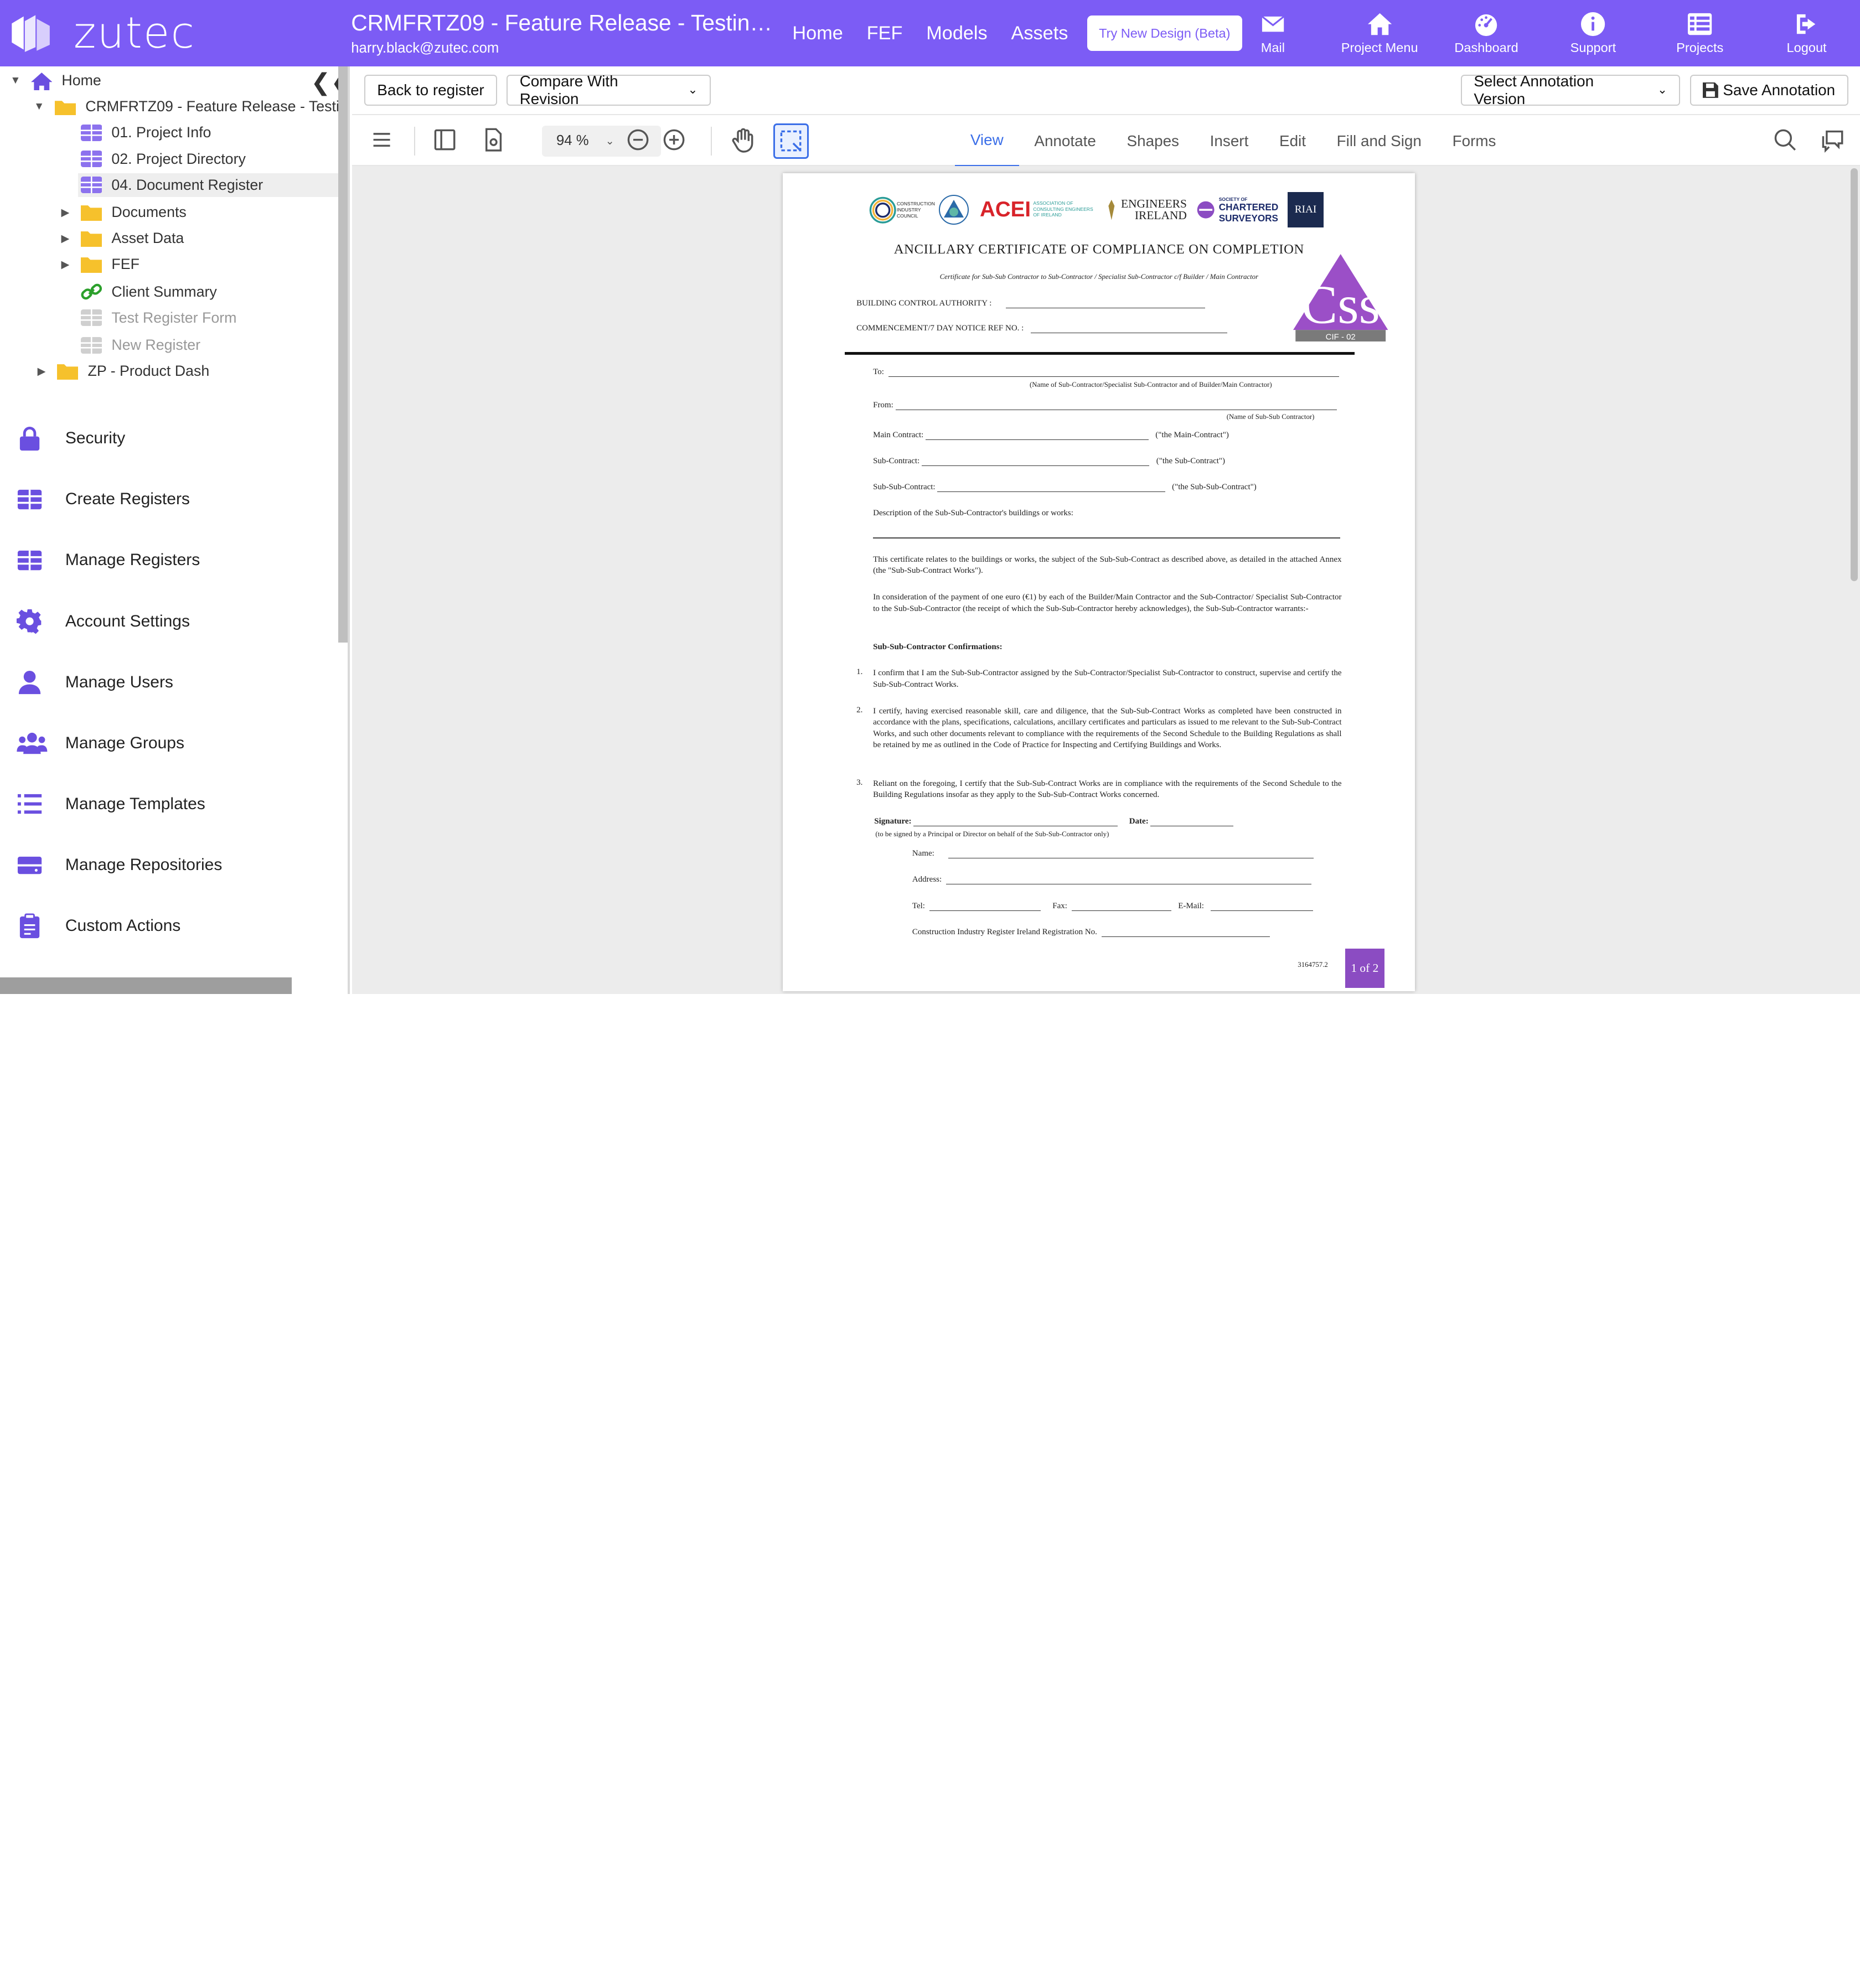 This screenshot has width=1860, height=1988. What do you see at coordinates (212, 107) in the screenshot?
I see `tree-item-label: CRMFRTZ09 - Feature Release - Testi` at bounding box center [212, 107].